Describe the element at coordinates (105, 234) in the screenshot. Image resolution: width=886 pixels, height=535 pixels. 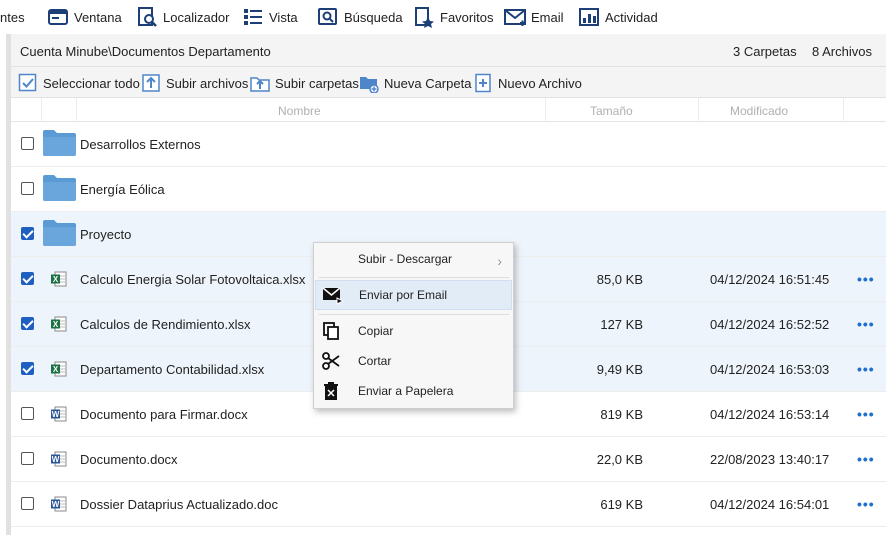
I see `file-name: Proyecto` at that location.